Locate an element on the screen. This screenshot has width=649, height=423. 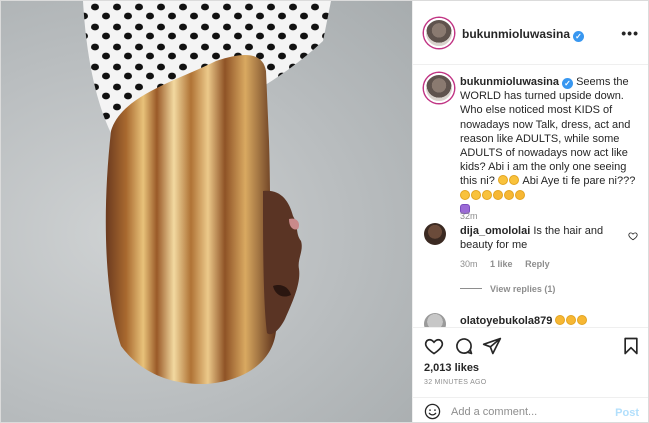
post-header: bukunmioluwasina ✓ ••• is located at coordinates (530, 33).